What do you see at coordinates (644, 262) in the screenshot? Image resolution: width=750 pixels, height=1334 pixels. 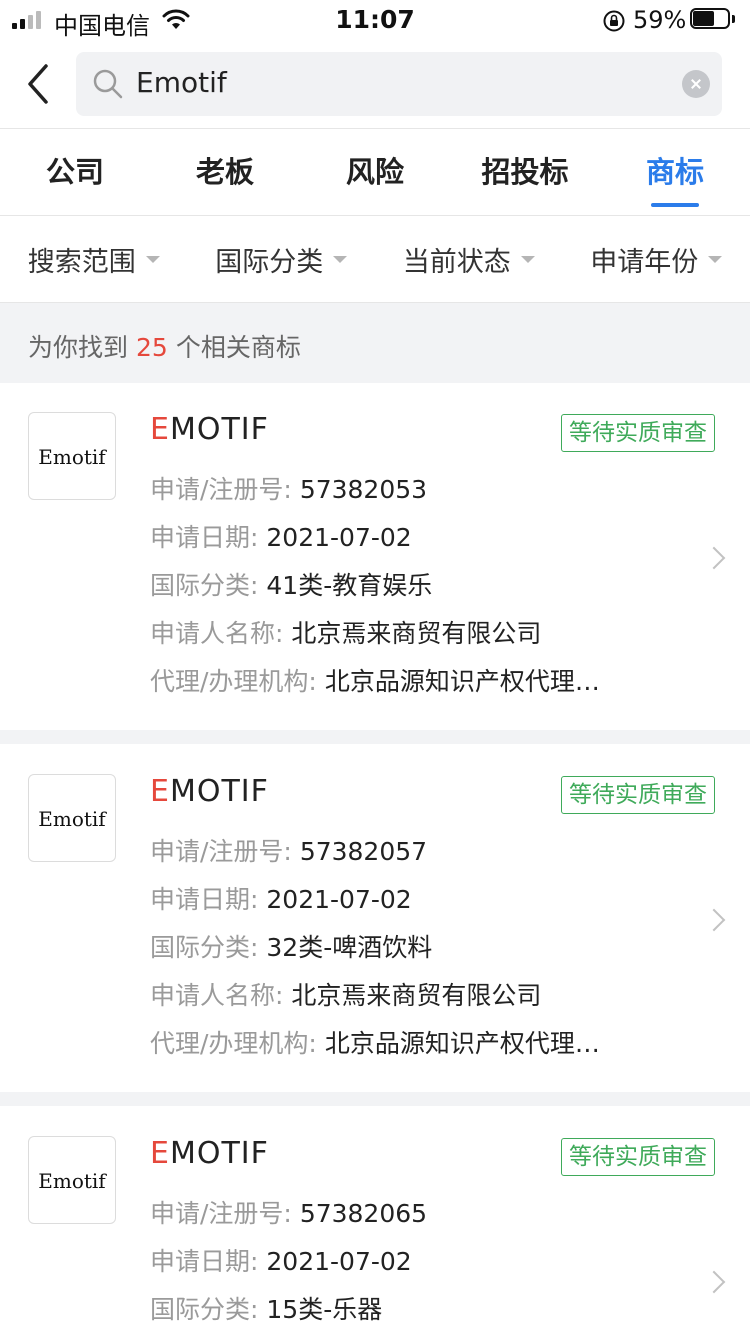 I see `filter-label: 申请年份` at bounding box center [644, 262].